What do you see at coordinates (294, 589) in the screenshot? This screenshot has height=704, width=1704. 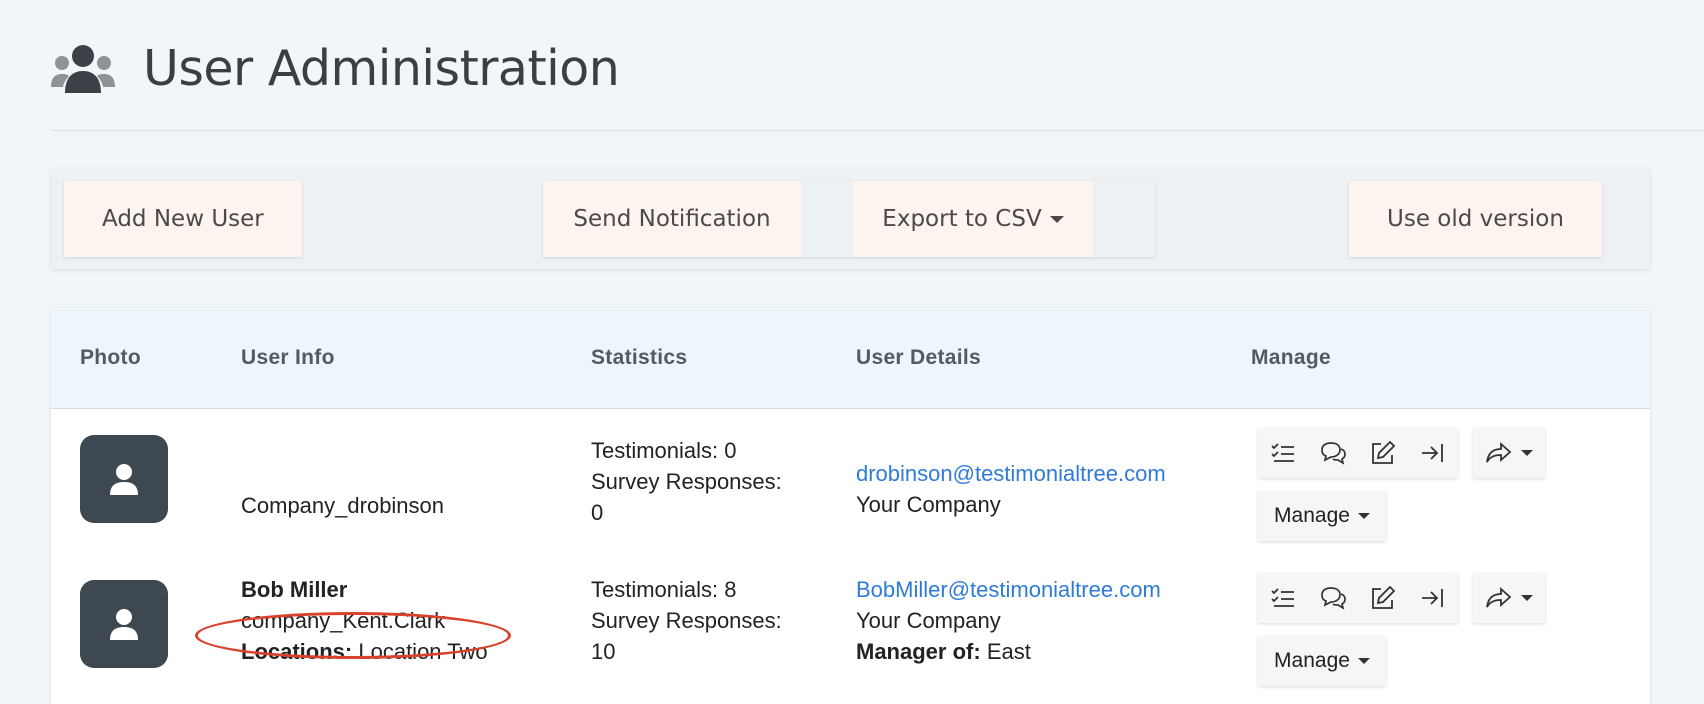 I see `user-full-name: Bob Miller` at bounding box center [294, 589].